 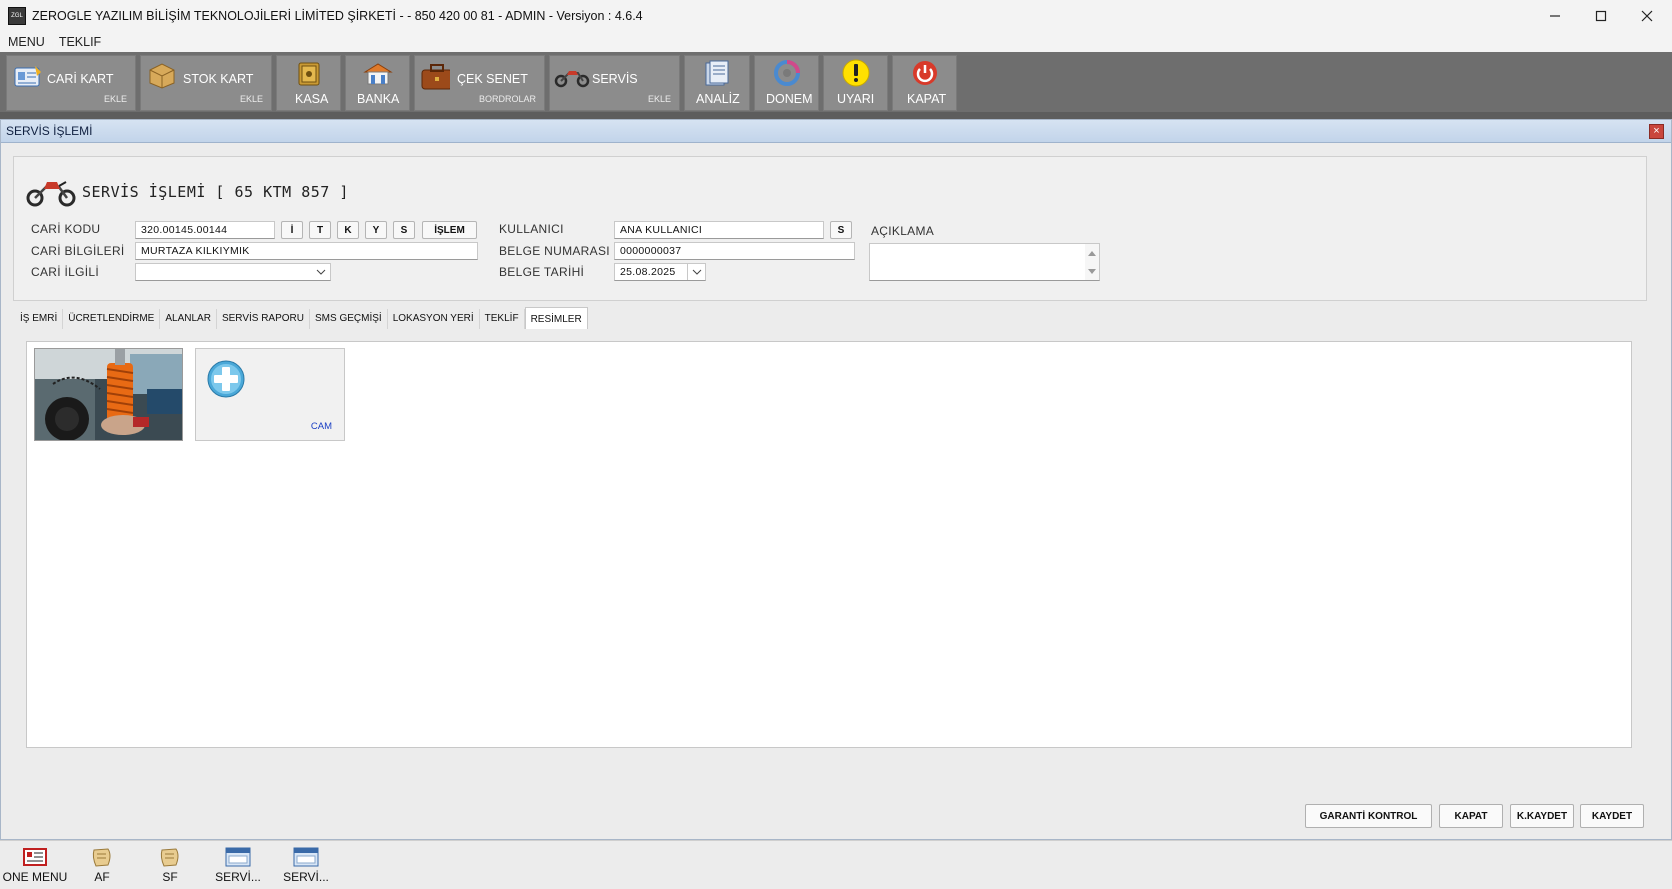 What do you see at coordinates (719, 230) in the screenshot?
I see `kullanici-field: ANA KULLANICI` at bounding box center [719, 230].